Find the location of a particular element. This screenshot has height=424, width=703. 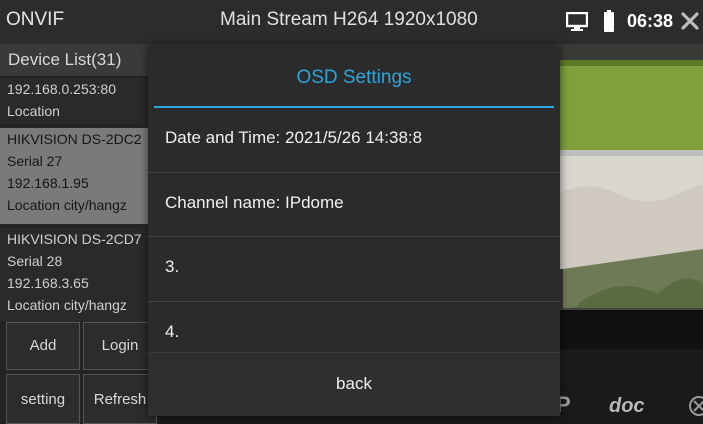

setting-button: setting is located at coordinates (43, 399).